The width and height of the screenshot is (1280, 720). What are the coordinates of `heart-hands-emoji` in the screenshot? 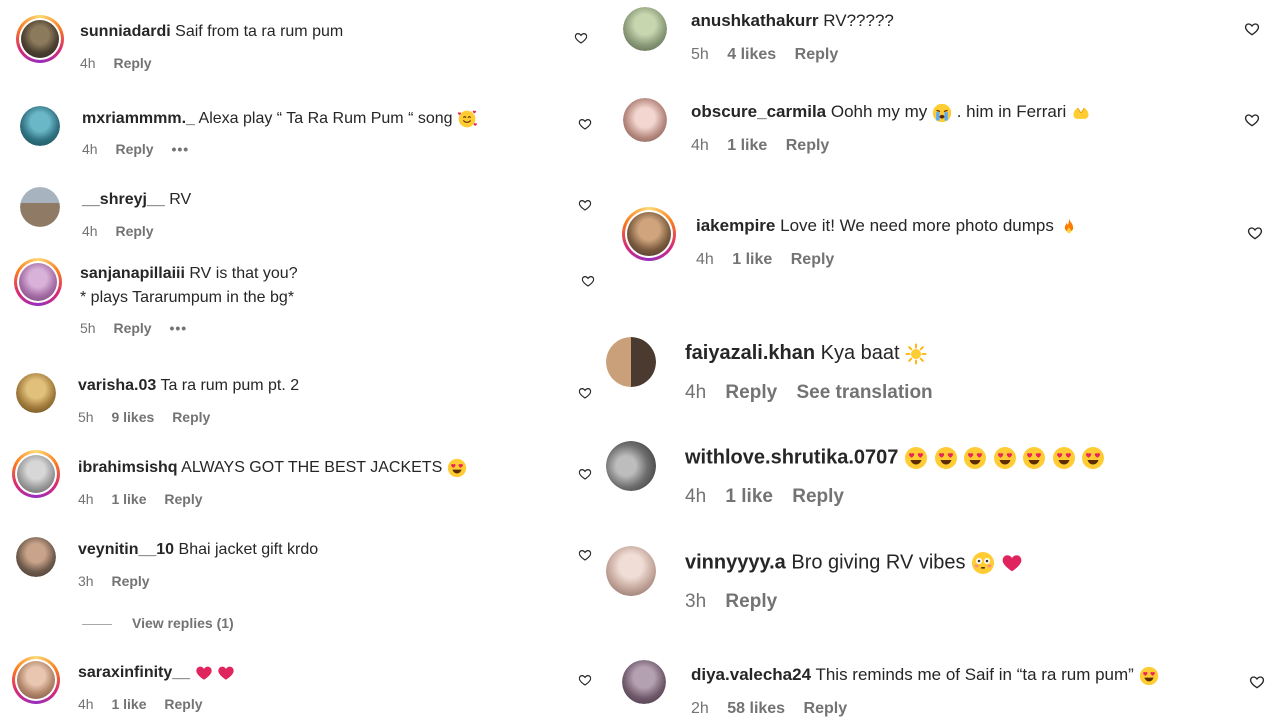 It's located at (1081, 113).